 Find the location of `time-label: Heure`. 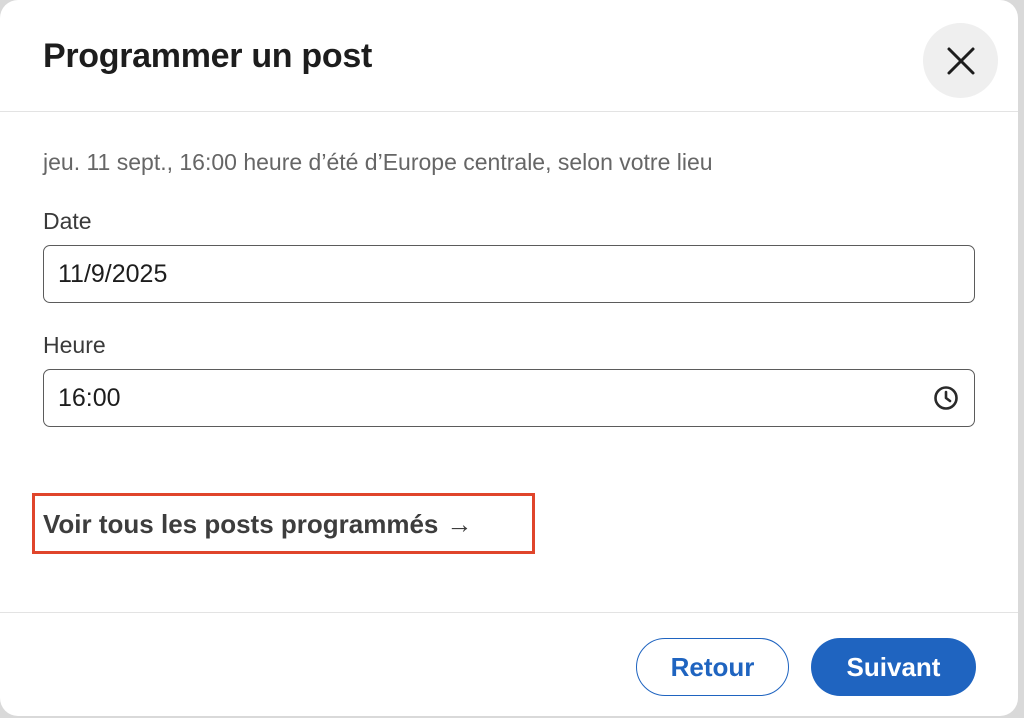

time-label: Heure is located at coordinates (74, 345).